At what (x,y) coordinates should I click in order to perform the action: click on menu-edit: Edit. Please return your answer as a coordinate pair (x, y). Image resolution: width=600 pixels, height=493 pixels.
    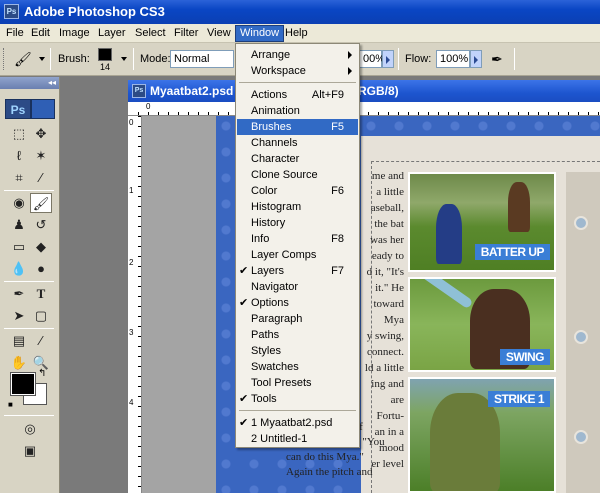
    Looking at the image, I should click on (40, 33).